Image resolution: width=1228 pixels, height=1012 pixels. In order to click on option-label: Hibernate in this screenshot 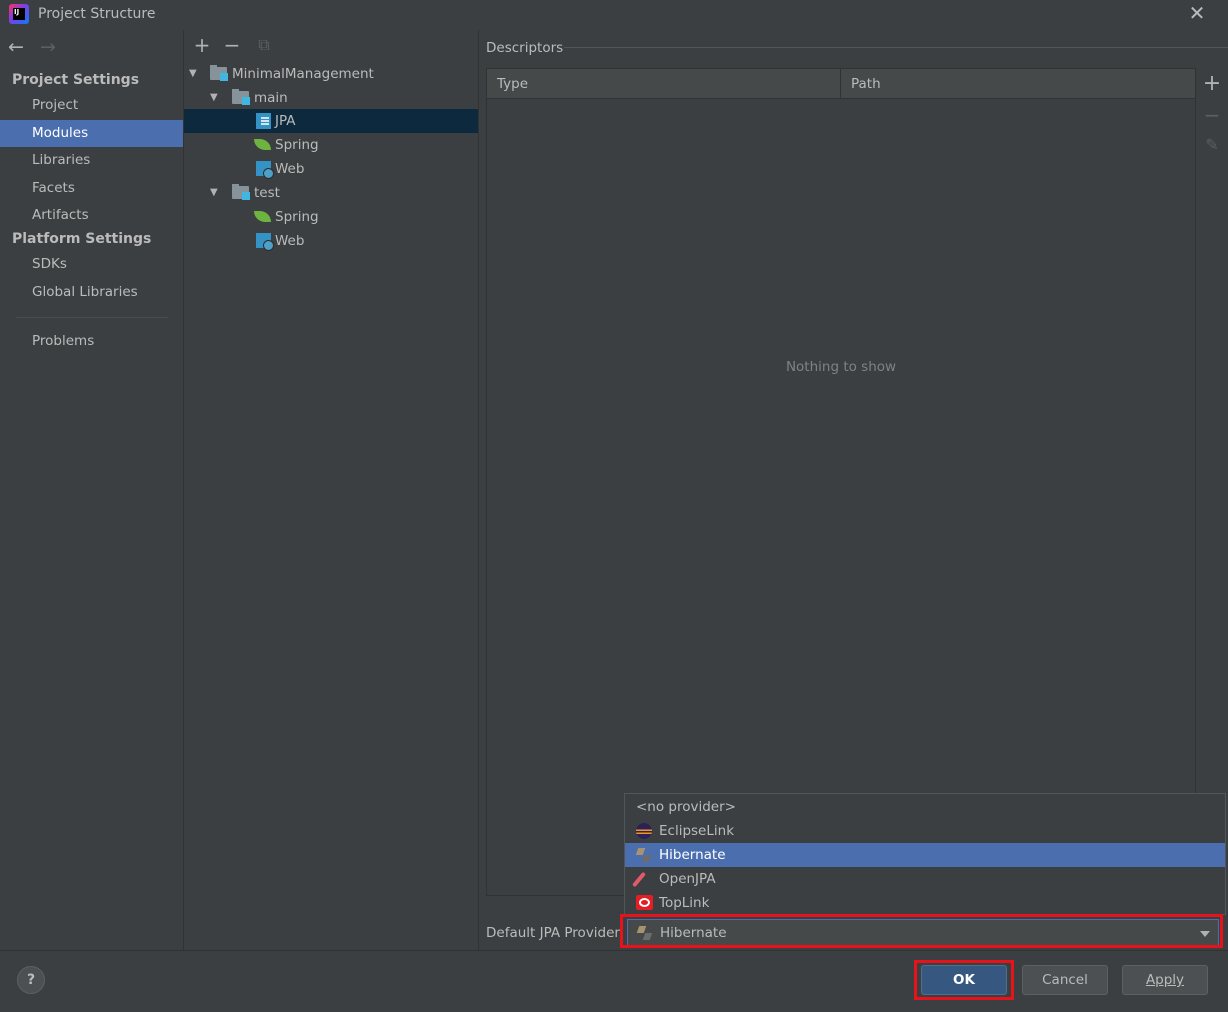, I will do `click(692, 855)`.